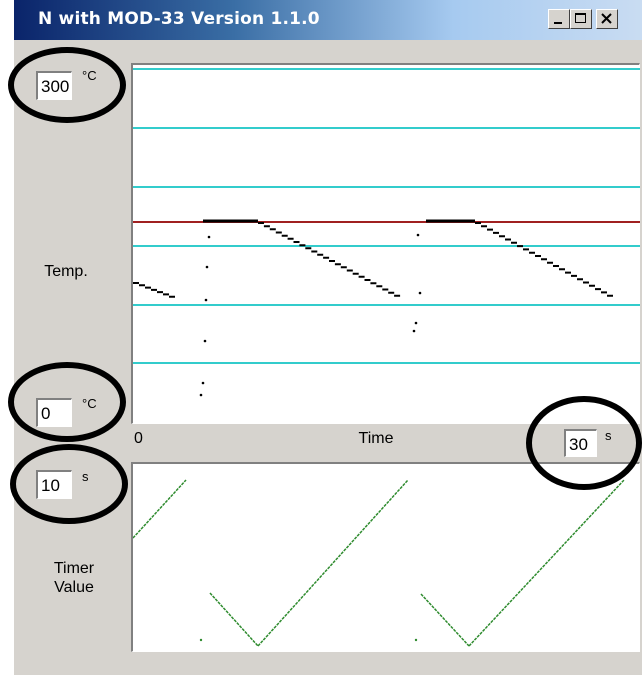  What do you see at coordinates (584, 443) in the screenshot?
I see `annotation-ring-time-span` at bounding box center [584, 443].